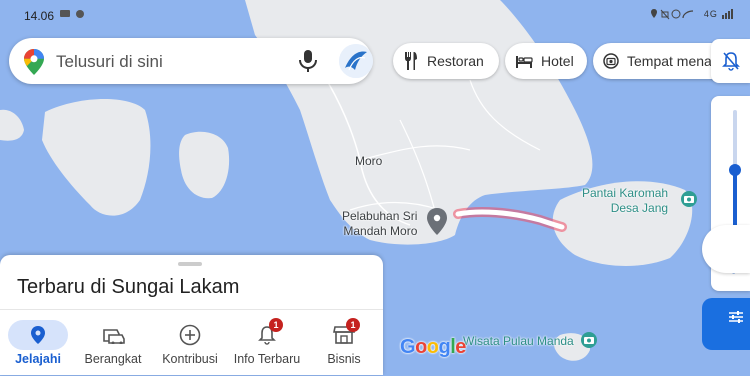 This screenshot has width=750, height=376. I want to click on updates-badge: 1, so click(276, 325).